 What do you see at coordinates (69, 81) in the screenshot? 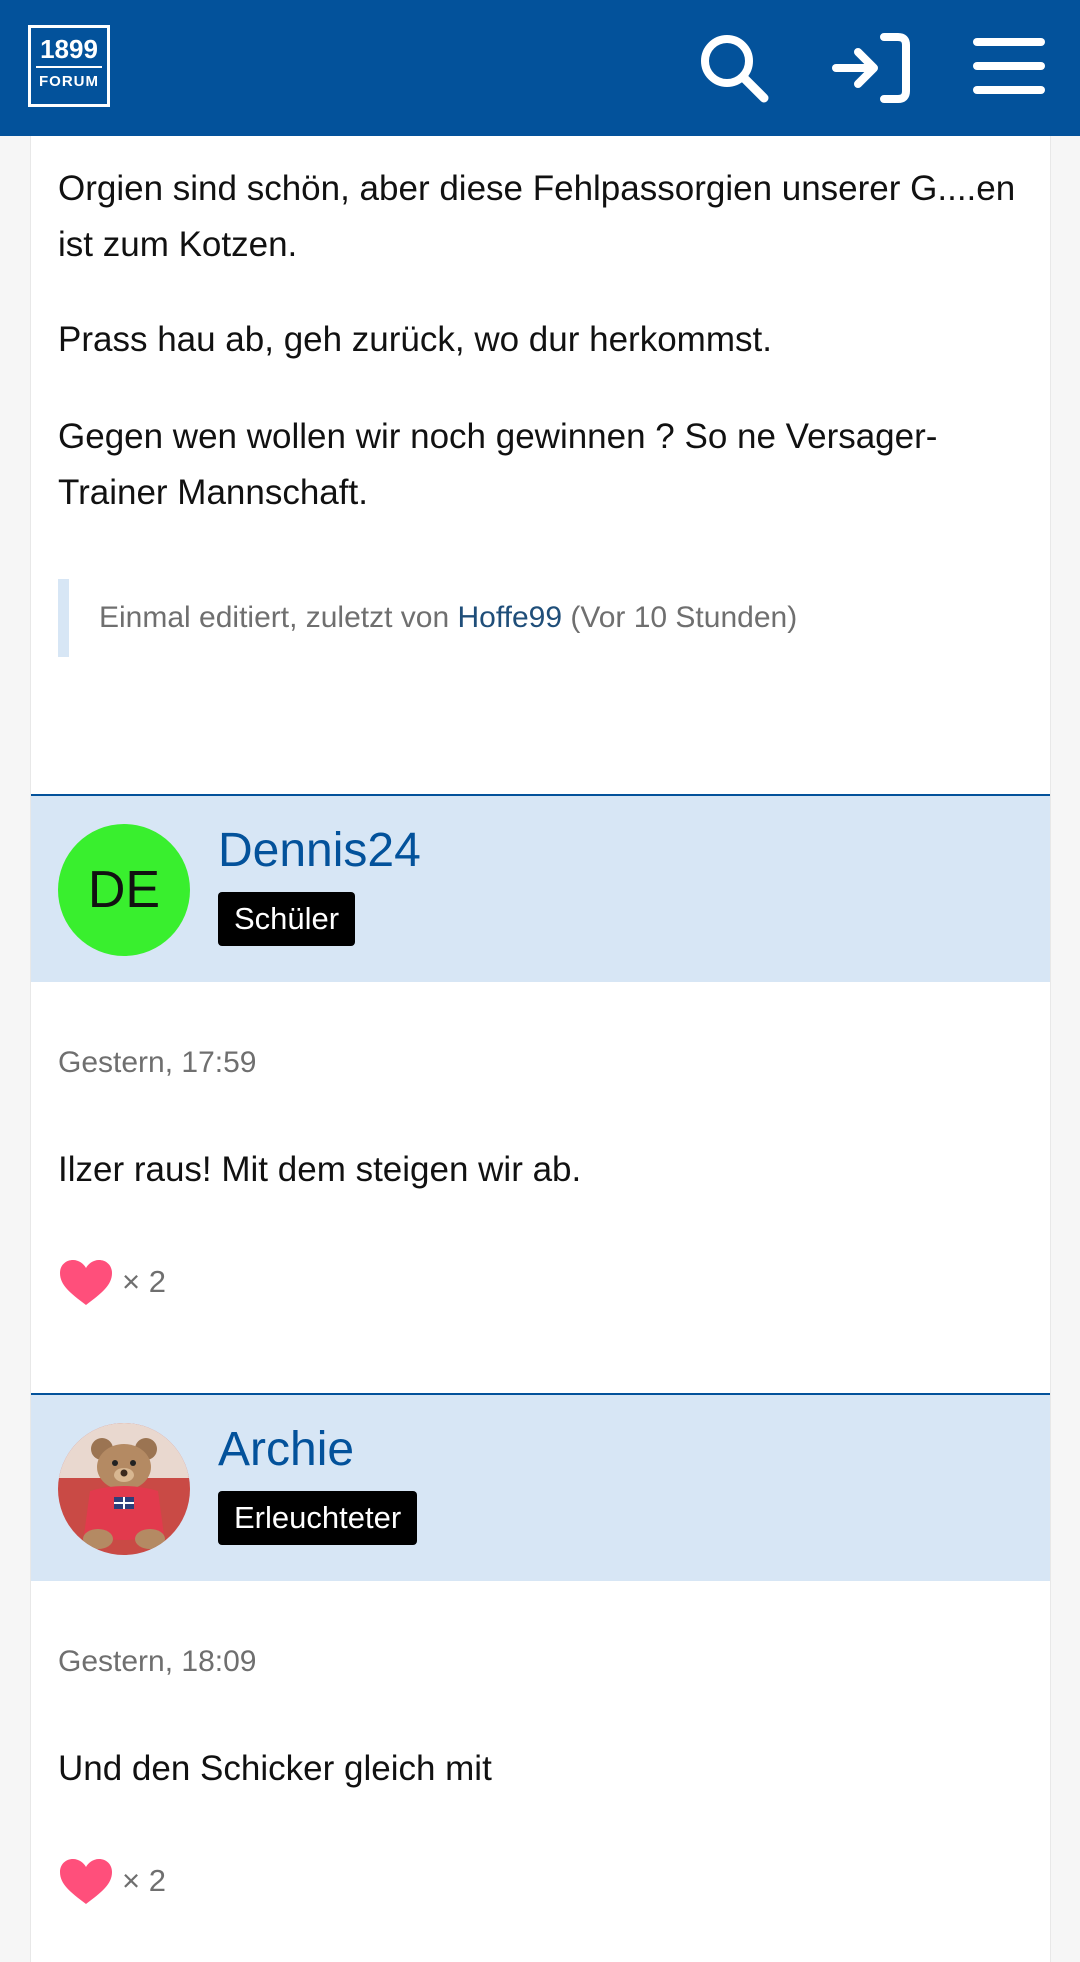
I see `logo-word: FORUM` at bounding box center [69, 81].